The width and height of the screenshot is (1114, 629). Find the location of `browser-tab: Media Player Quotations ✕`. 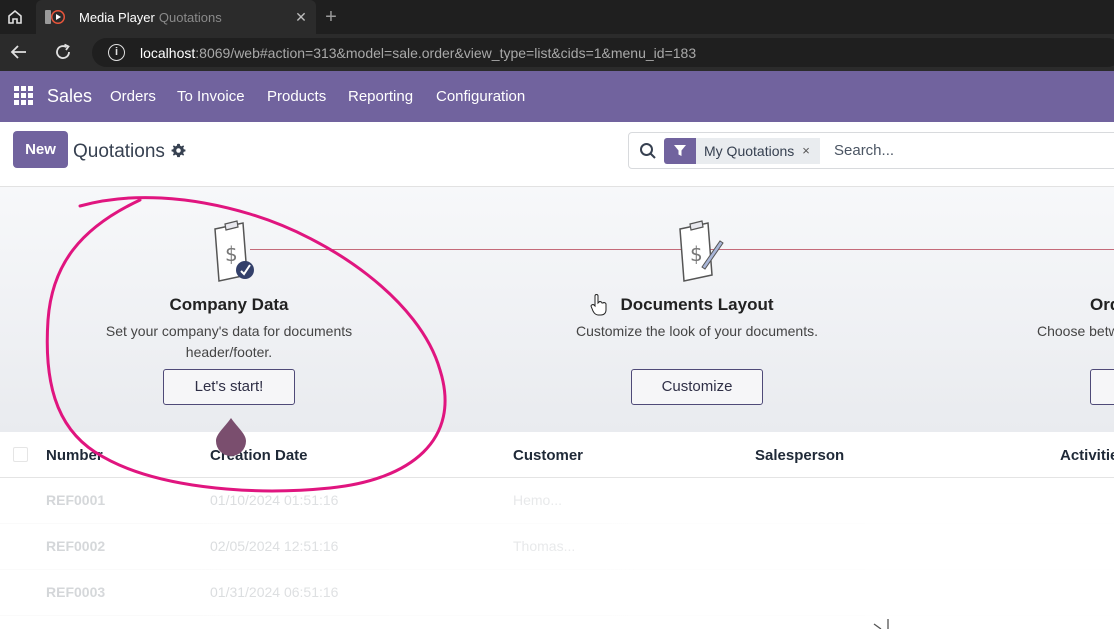

browser-tab: Media Player Quotations ✕ is located at coordinates (176, 17).